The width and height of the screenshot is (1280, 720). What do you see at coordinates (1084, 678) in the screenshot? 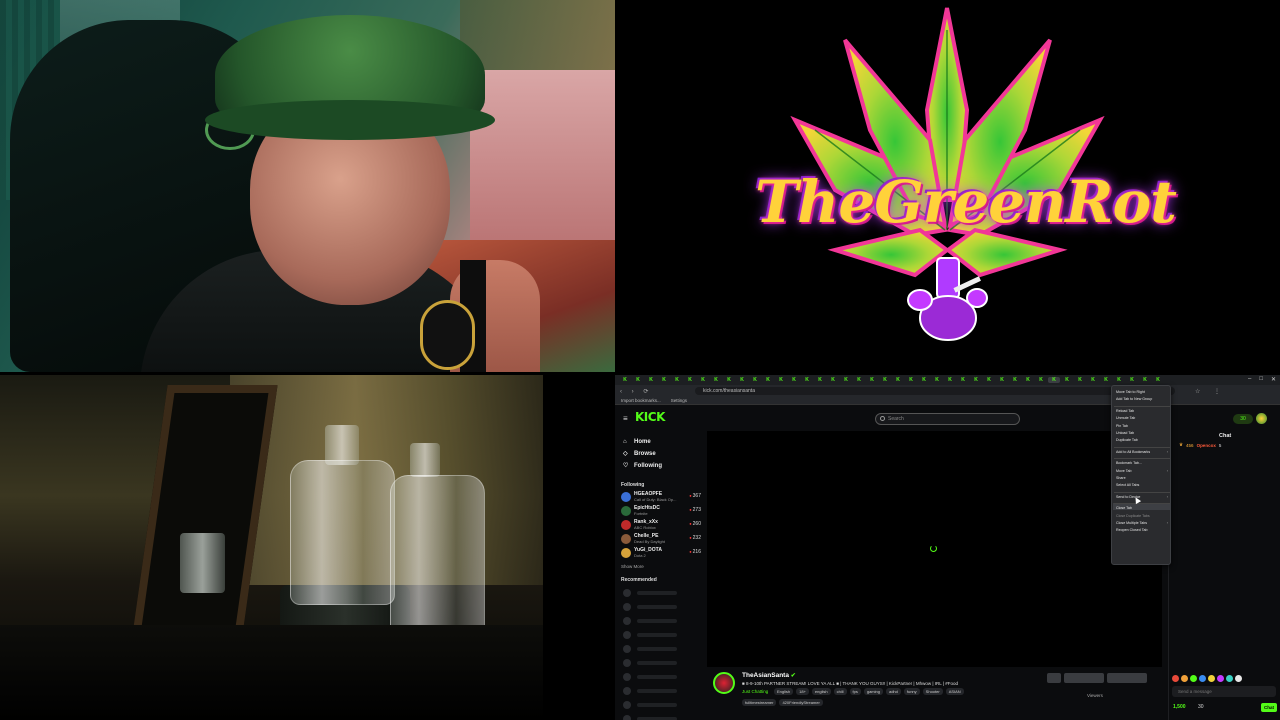
I see `subscribe-button` at bounding box center [1084, 678].